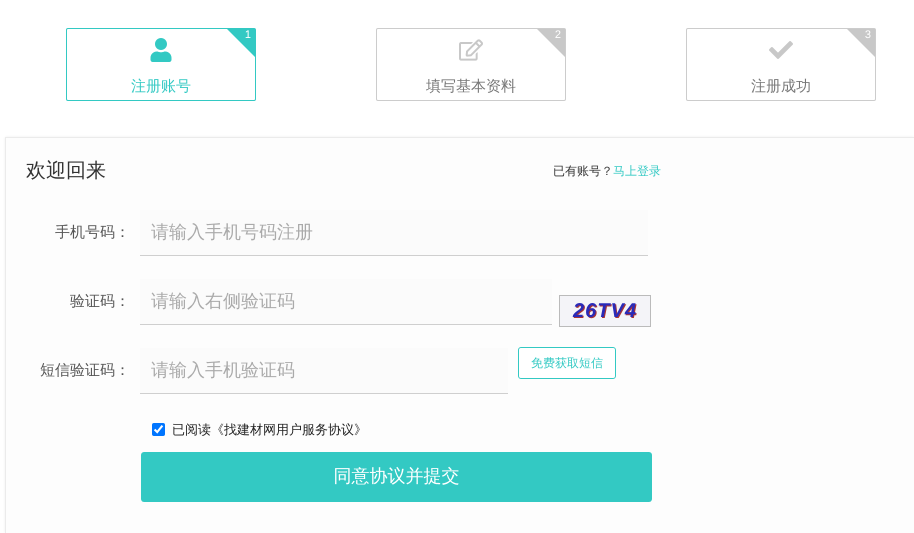  What do you see at coordinates (471, 50) in the screenshot?
I see `edit-icon` at bounding box center [471, 50].